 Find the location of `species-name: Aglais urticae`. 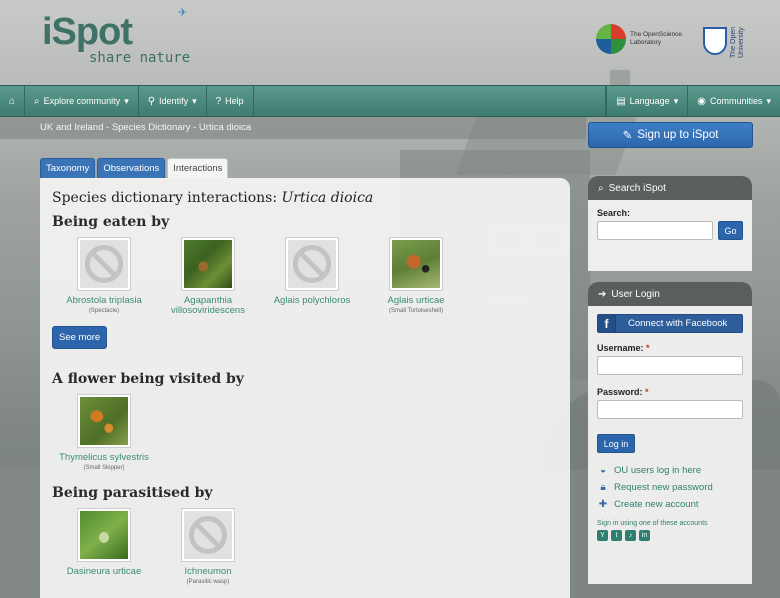

species-name: Aglais urticae is located at coordinates (416, 301).